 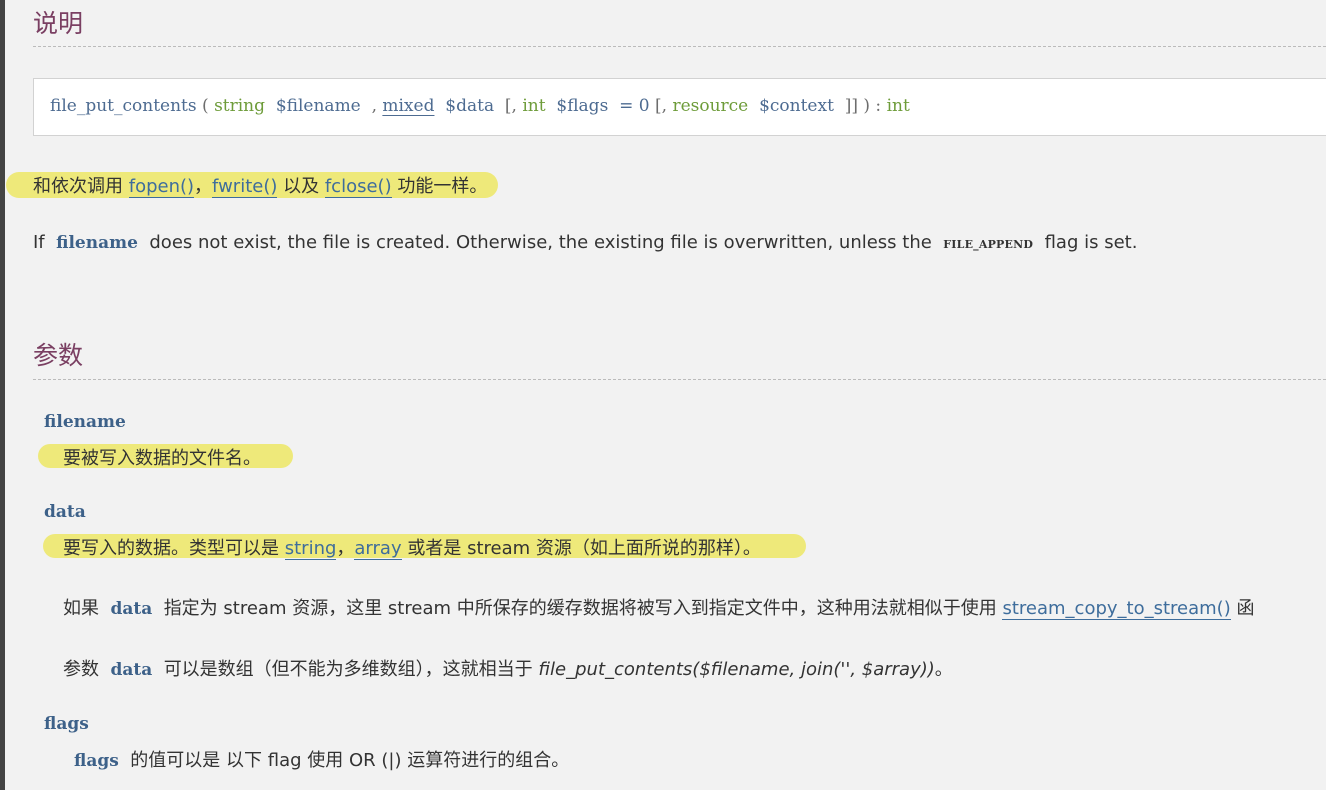 I want to click on close-paren: ]] ) :, so click(x=863, y=106).